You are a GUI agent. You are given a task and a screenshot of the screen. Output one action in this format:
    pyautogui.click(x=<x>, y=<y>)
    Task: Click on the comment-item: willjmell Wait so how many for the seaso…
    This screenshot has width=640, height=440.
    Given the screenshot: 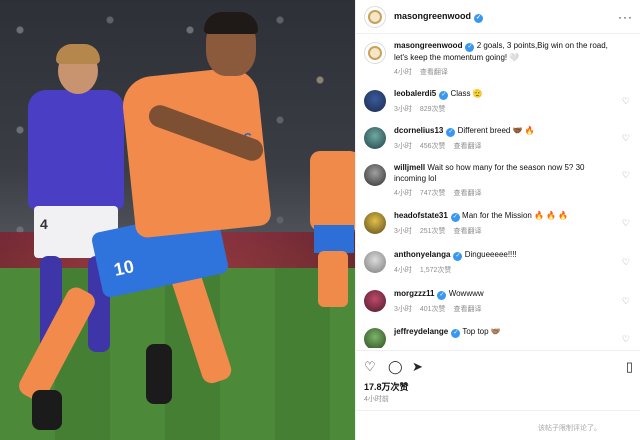 What is the action you would take?
    pyautogui.click(x=499, y=180)
    